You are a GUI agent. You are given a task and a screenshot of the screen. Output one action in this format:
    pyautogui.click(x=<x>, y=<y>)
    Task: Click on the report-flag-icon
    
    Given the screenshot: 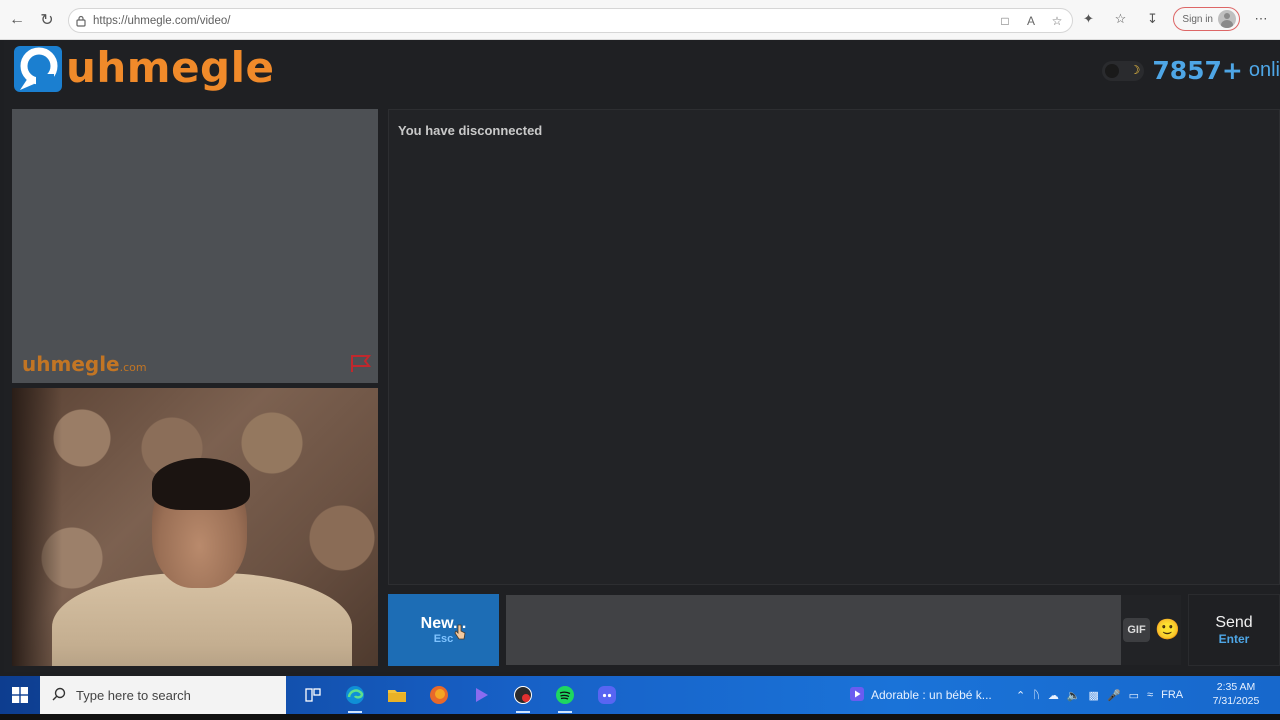 What is the action you would take?
    pyautogui.click(x=361, y=363)
    